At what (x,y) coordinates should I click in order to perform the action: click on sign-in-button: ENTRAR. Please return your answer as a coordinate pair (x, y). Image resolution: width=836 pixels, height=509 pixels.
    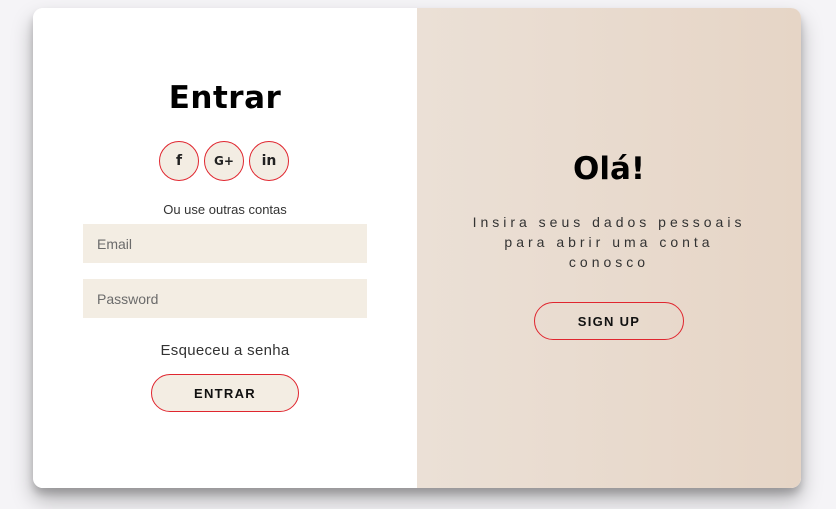
    Looking at the image, I should click on (225, 393).